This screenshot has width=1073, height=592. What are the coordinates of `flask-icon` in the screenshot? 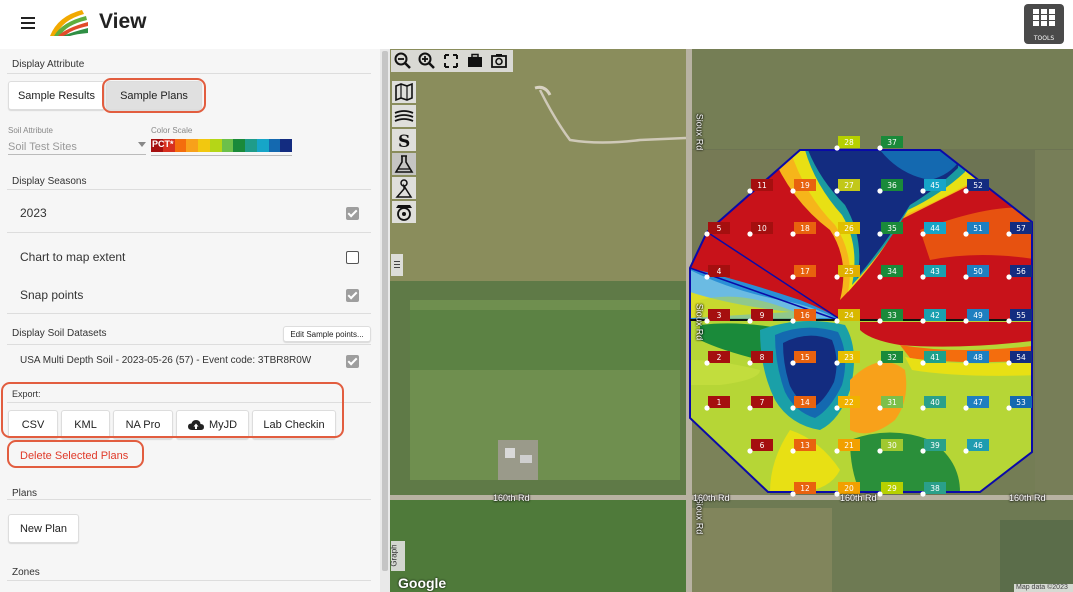 It's located at (404, 164).